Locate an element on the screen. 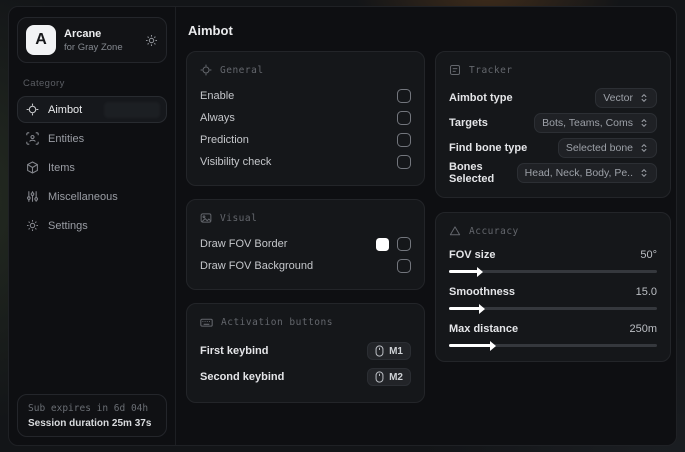 The image size is (685, 452). setting-row: Find bone type Selected bone is located at coordinates (553, 147).